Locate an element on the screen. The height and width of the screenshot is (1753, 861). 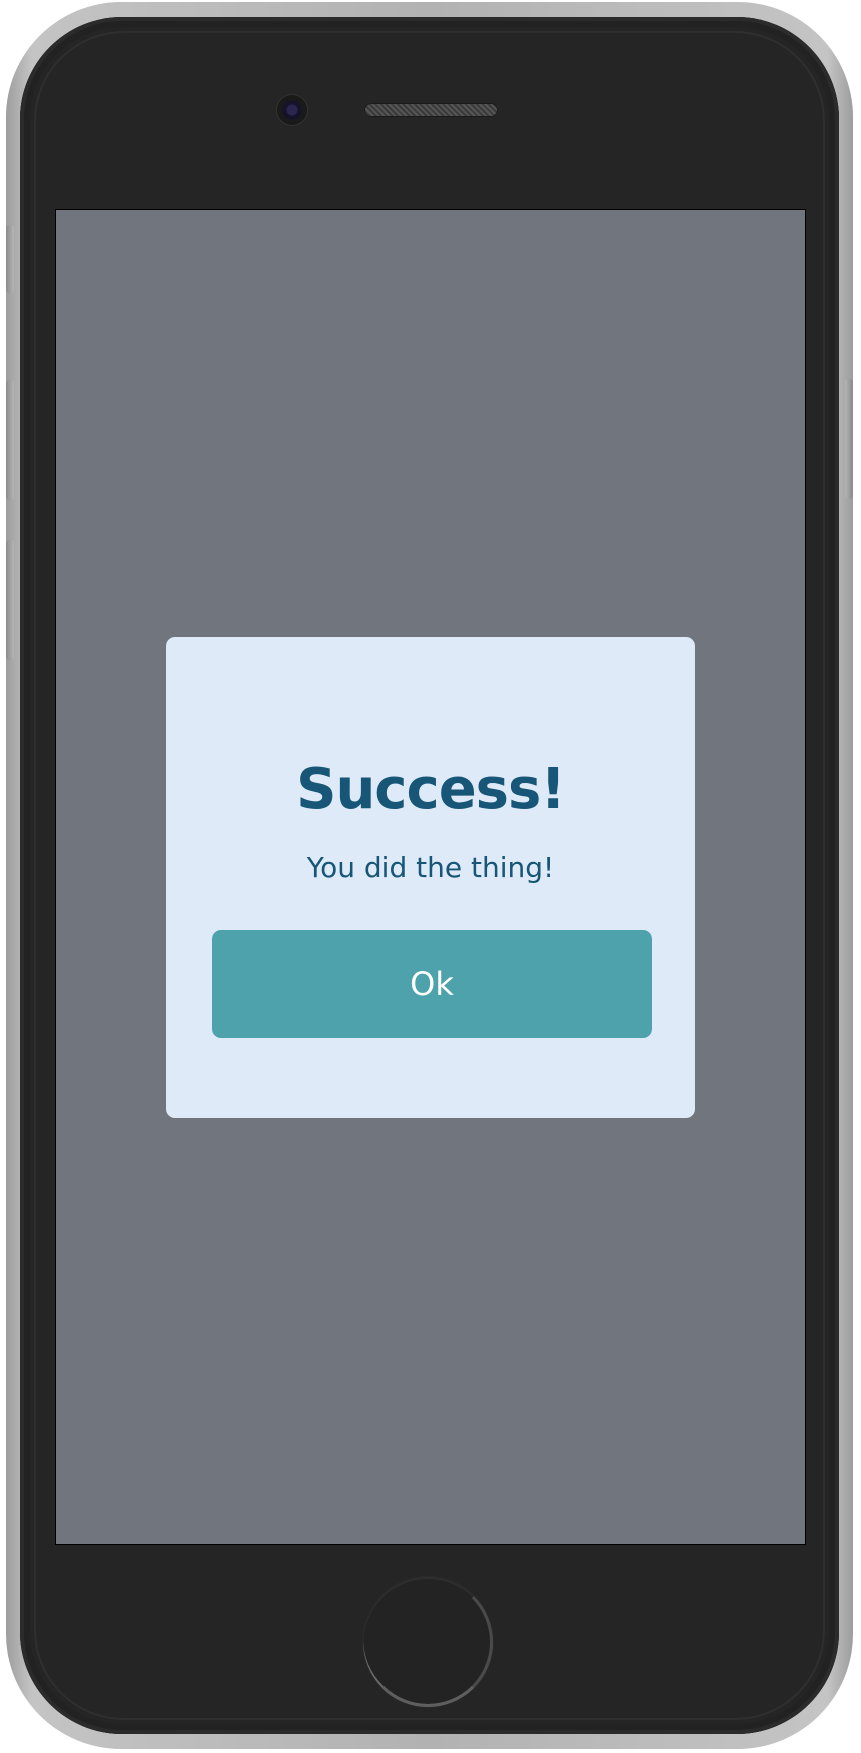
mute-switch is located at coordinates (10, 259).